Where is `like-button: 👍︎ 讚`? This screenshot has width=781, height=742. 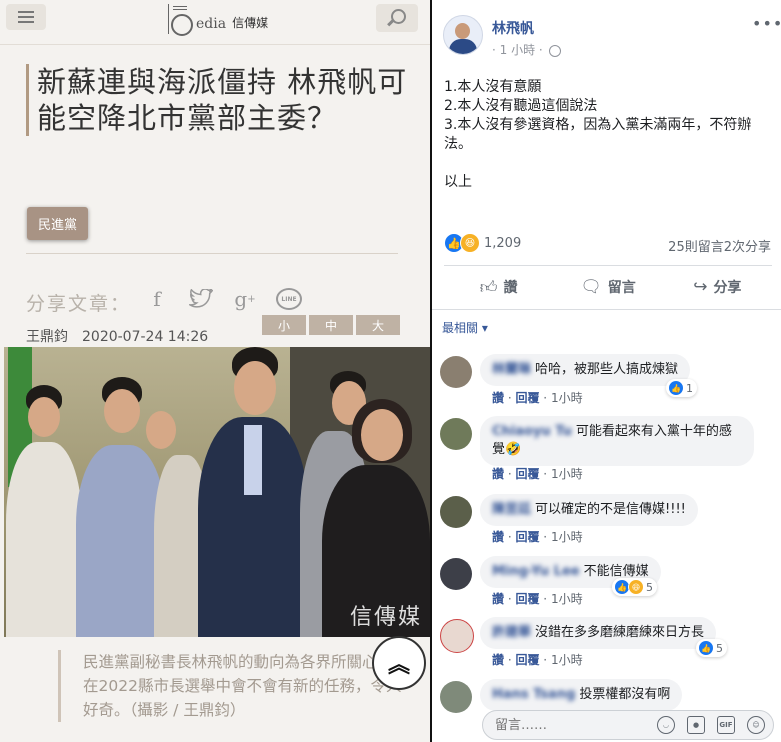 like-button: 👍︎ 讚 is located at coordinates (498, 287).